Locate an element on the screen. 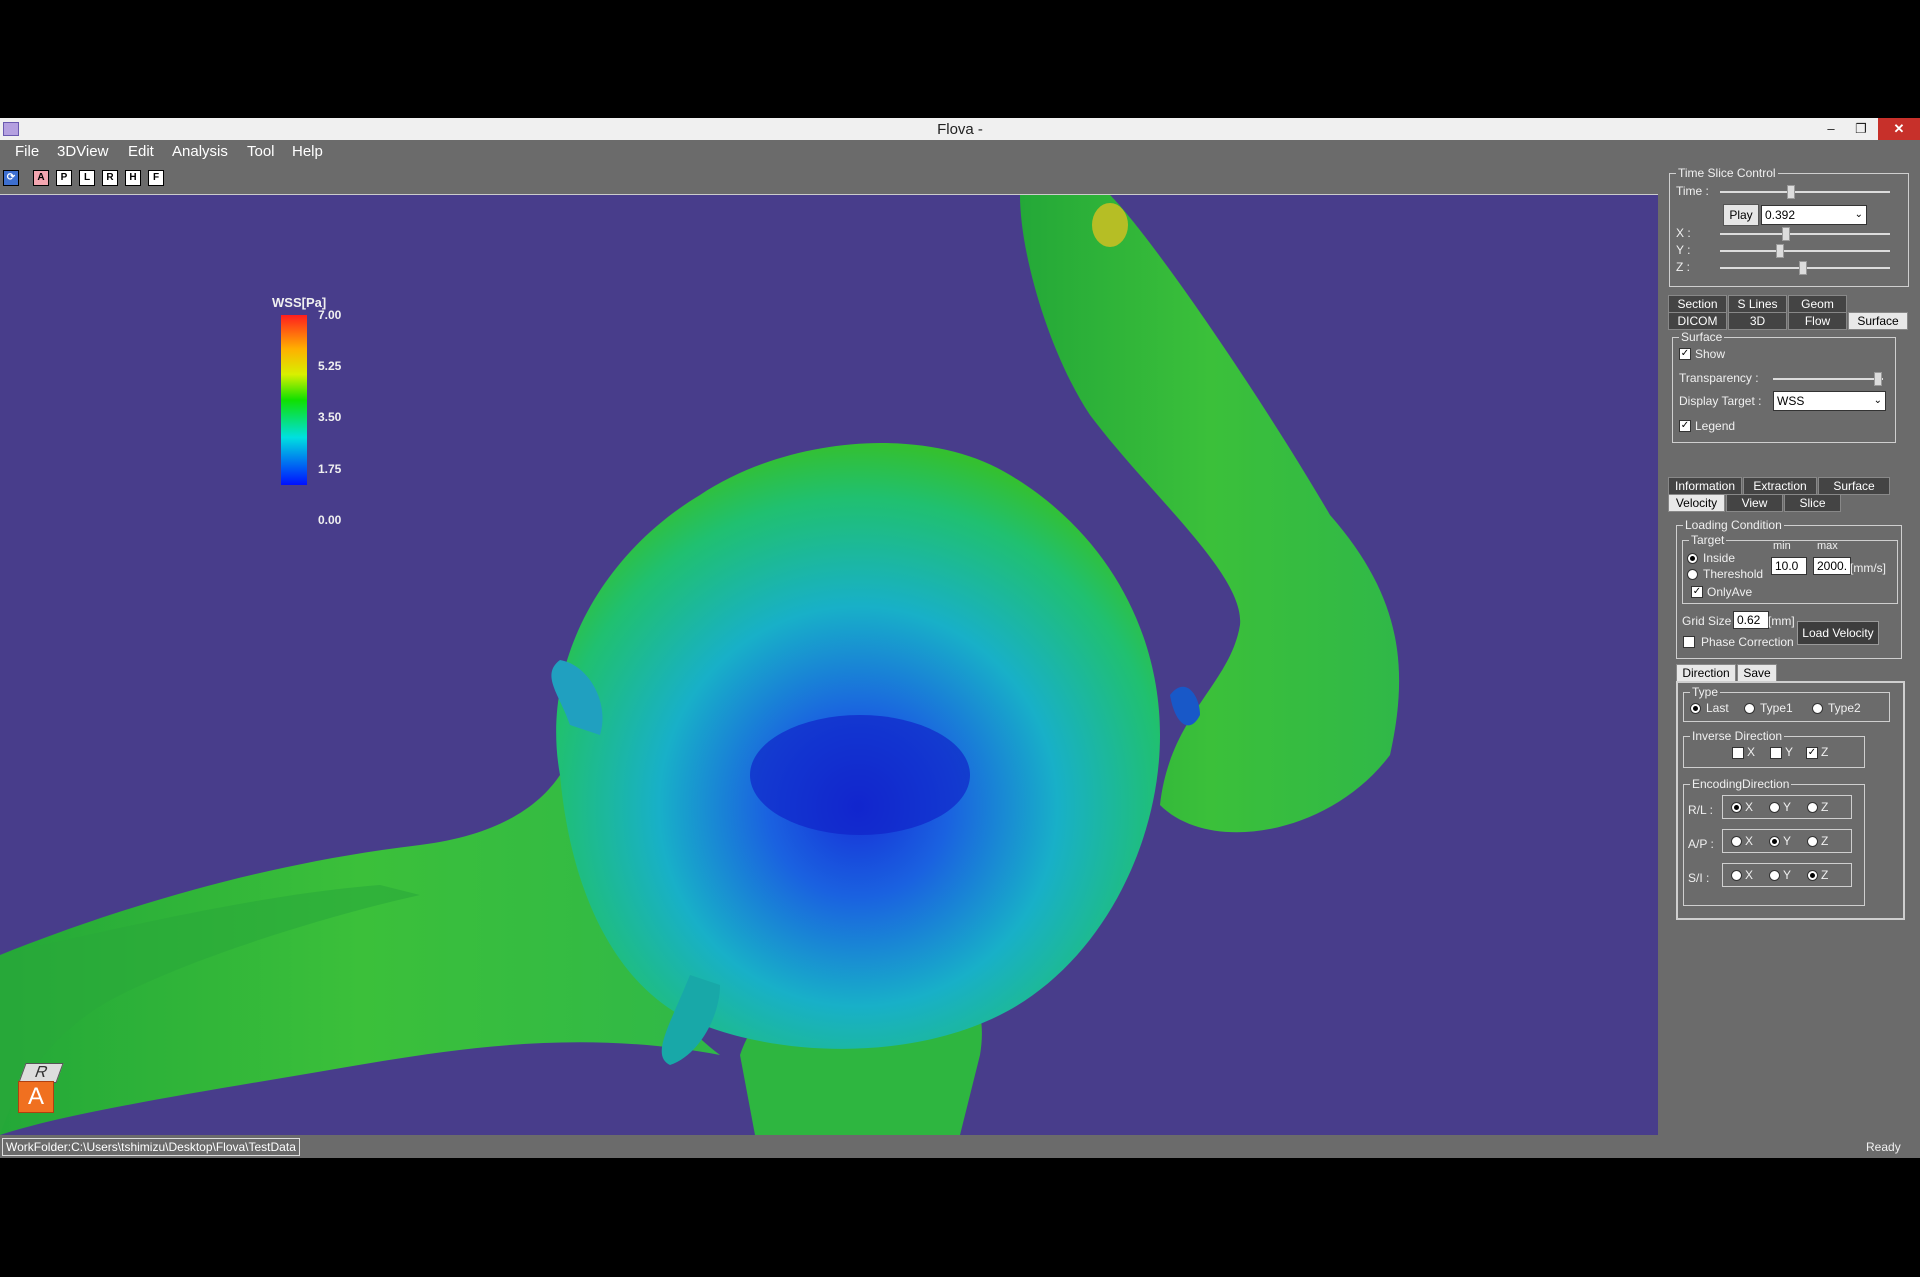 The width and height of the screenshot is (1920, 1277). tab-information: Information is located at coordinates (1705, 486).